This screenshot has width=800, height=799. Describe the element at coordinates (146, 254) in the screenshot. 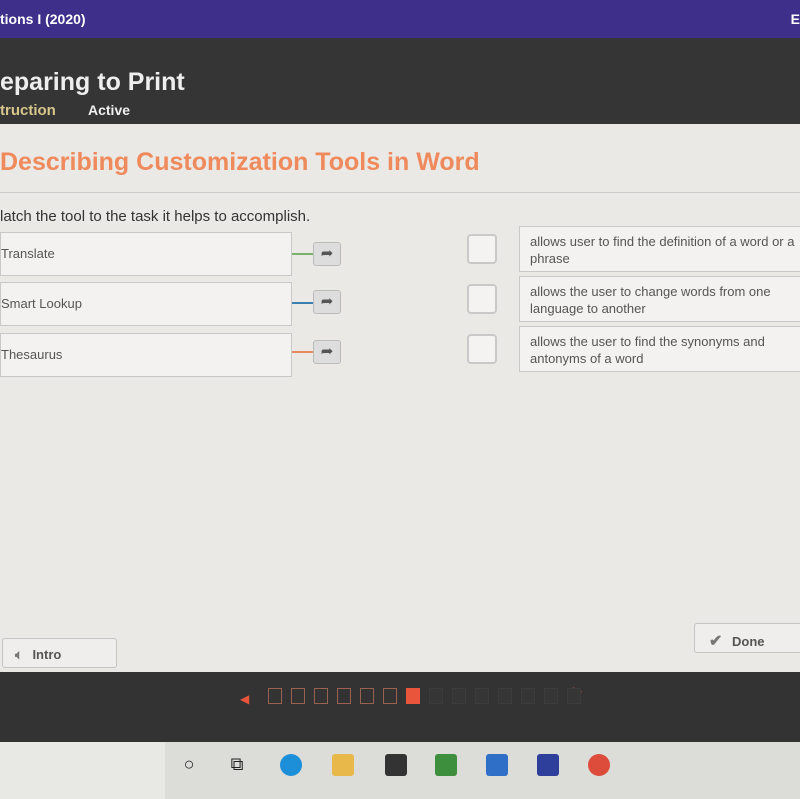

I see `term-translate: Translate` at that location.